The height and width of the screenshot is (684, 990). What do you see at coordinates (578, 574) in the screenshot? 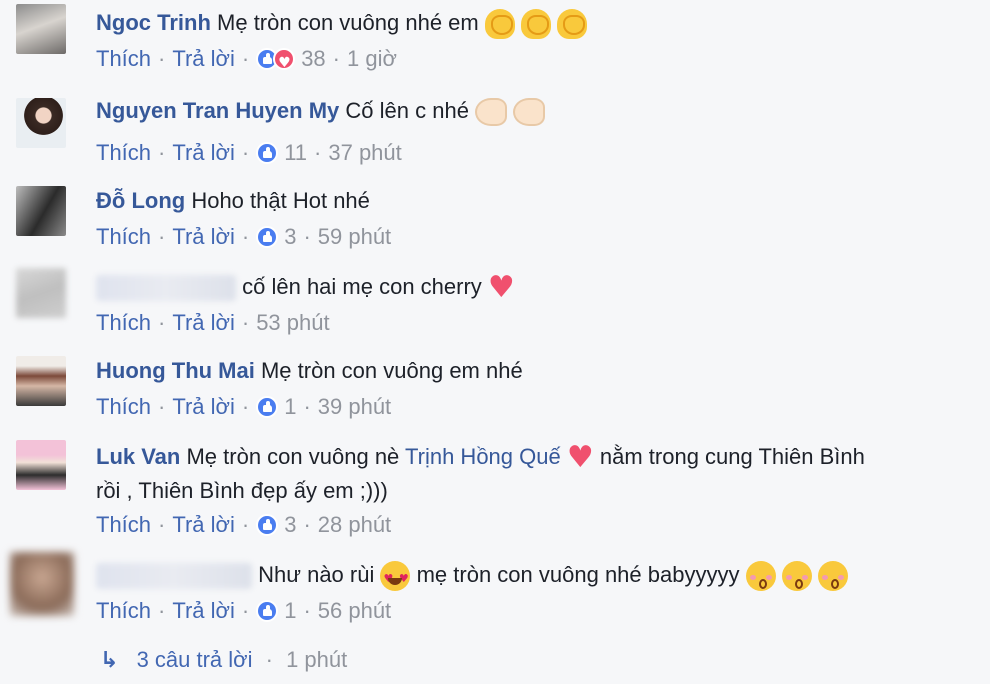
I see `comment-text-continued: mẹ tròn con vuông nhé babyyyyy` at bounding box center [578, 574].